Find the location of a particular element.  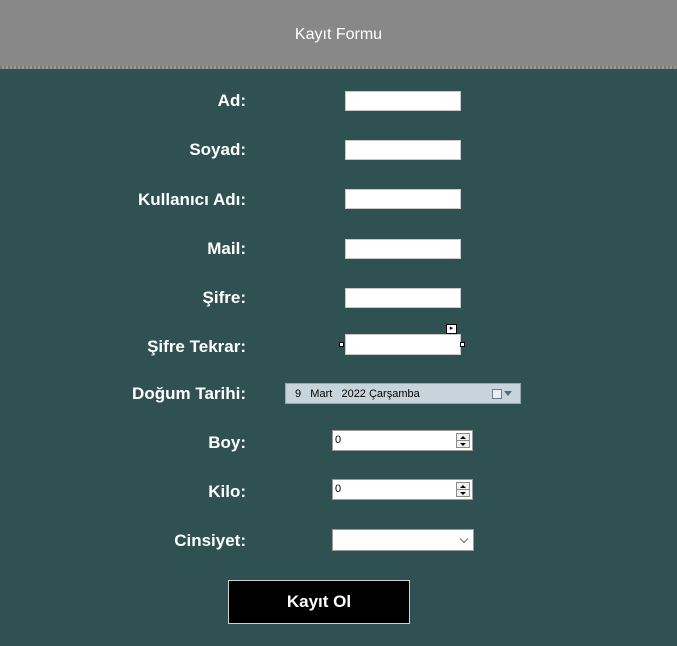

label-kullanici-adi: Kullanıcı Adı: is located at coordinates (192, 199).